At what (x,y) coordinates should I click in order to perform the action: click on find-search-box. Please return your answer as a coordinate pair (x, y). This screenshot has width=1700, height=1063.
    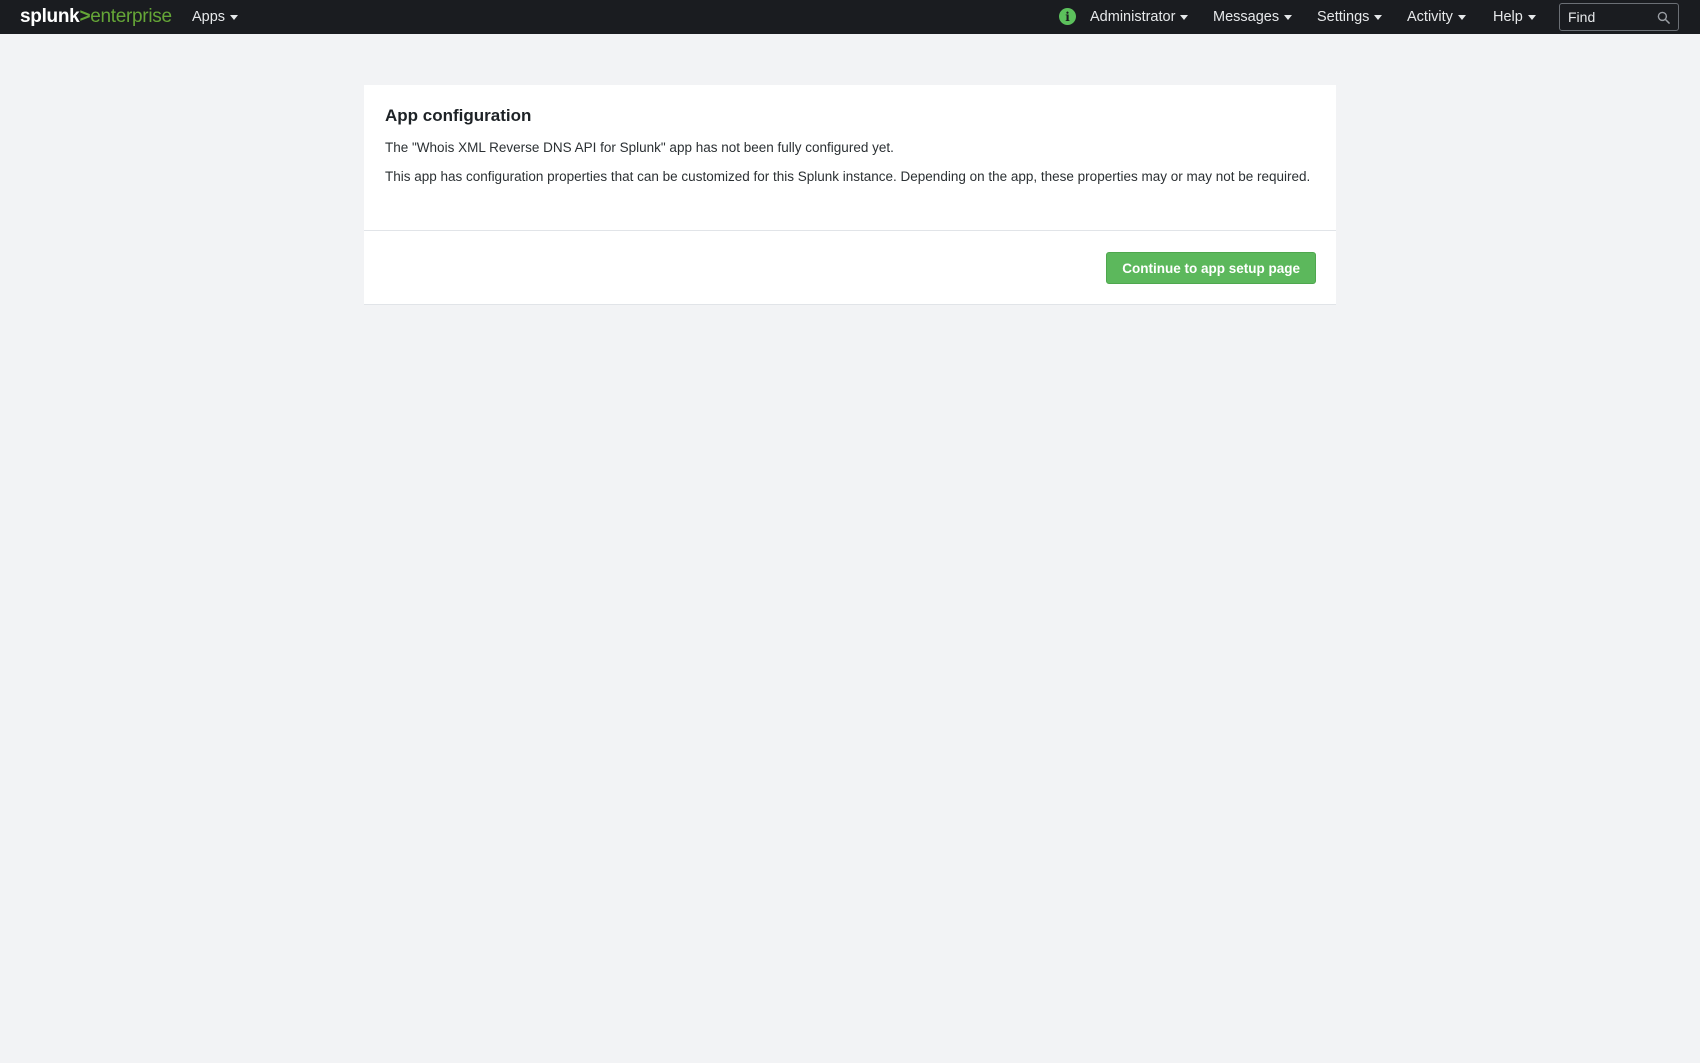
    Looking at the image, I should click on (1619, 17).